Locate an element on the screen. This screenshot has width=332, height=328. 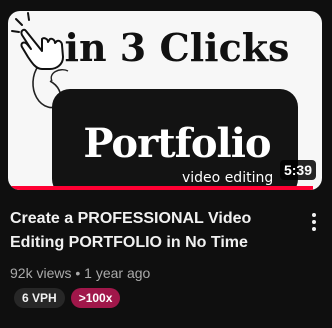
watch-progress-bar is located at coordinates (165, 188).